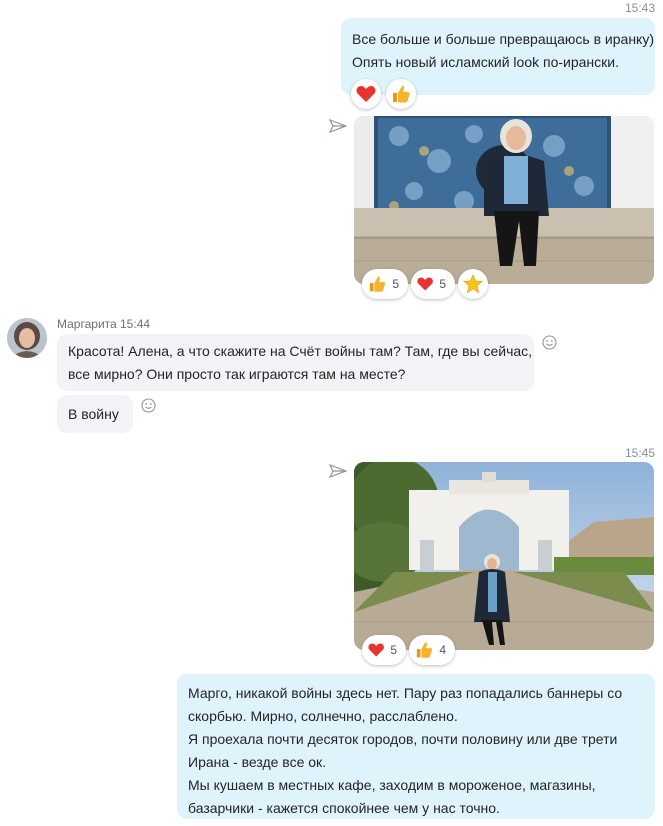 The width and height of the screenshot is (663, 826). What do you see at coordinates (27, 338) in the screenshot?
I see `avatar` at bounding box center [27, 338].